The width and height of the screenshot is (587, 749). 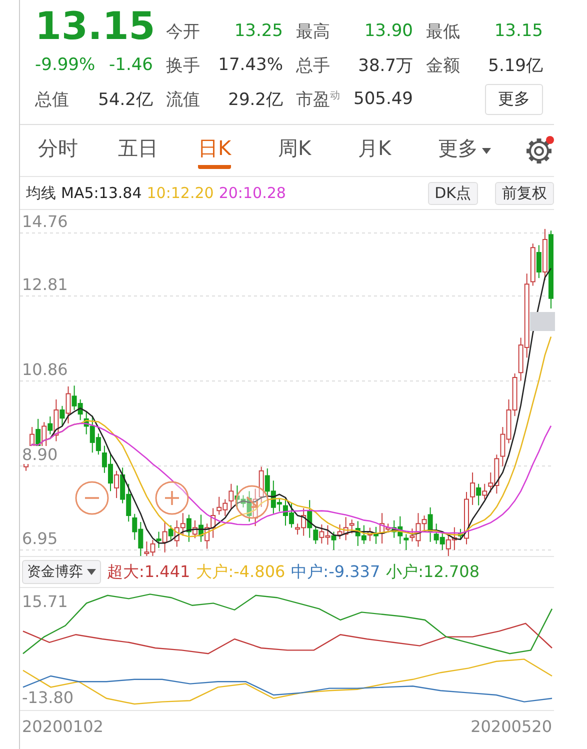 What do you see at coordinates (125, 99) in the screenshot?
I see `stat-value: 54.2亿` at bounding box center [125, 99].